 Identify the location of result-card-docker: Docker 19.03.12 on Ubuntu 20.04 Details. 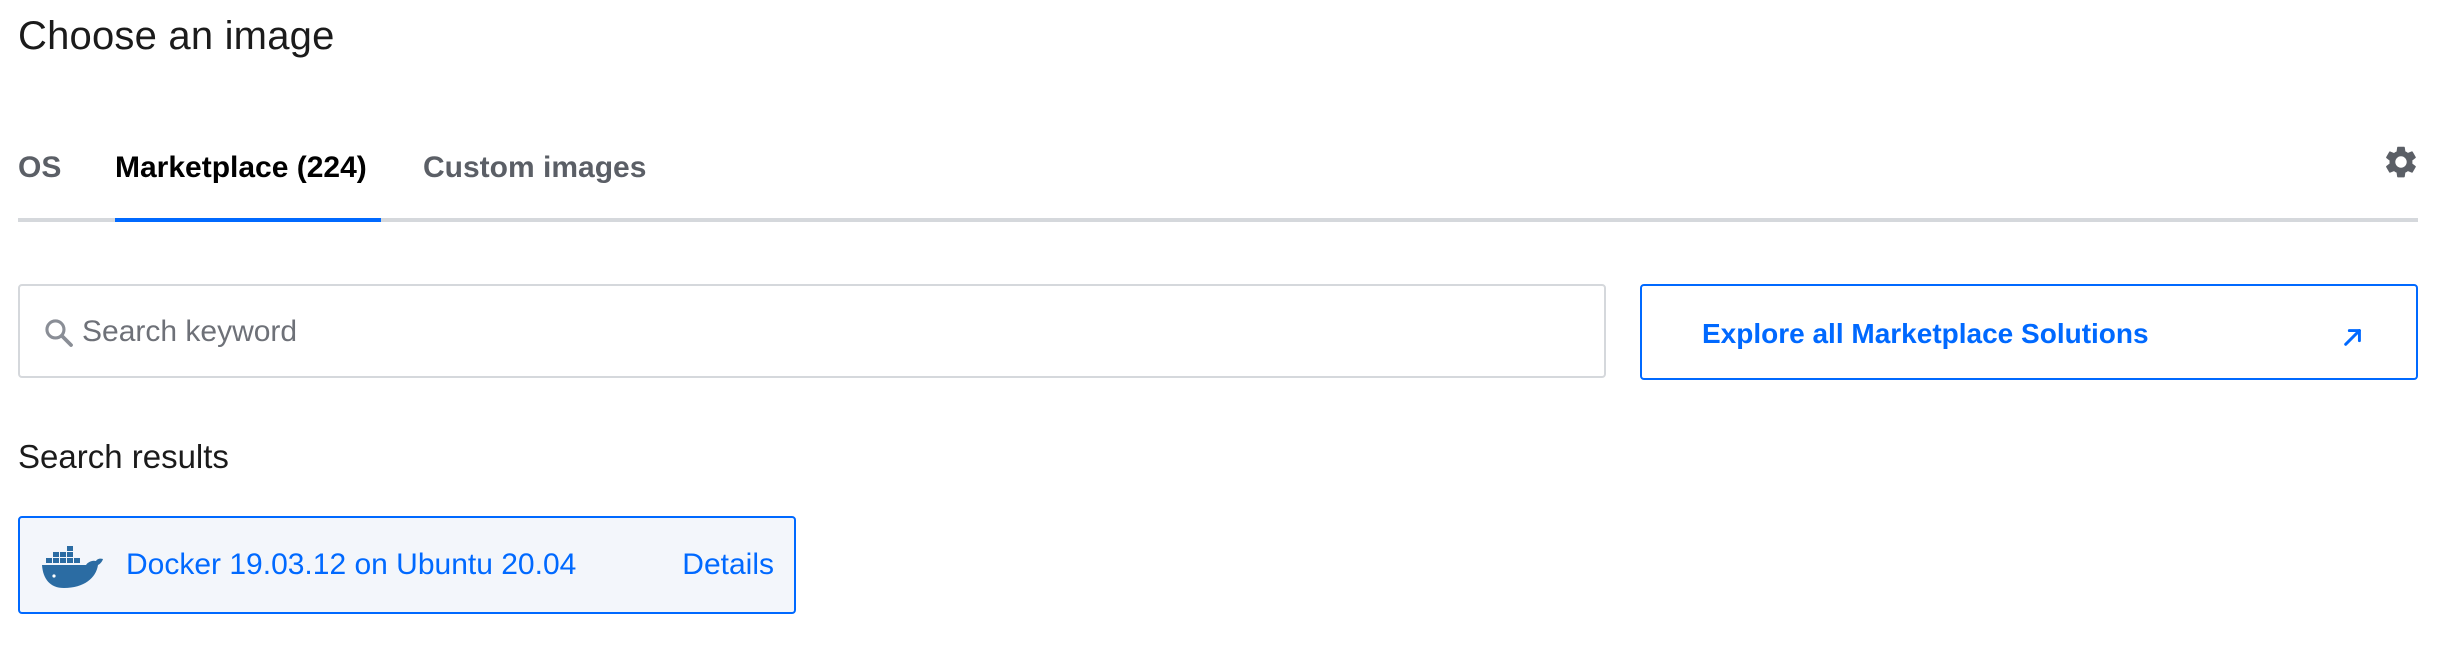
(407, 565).